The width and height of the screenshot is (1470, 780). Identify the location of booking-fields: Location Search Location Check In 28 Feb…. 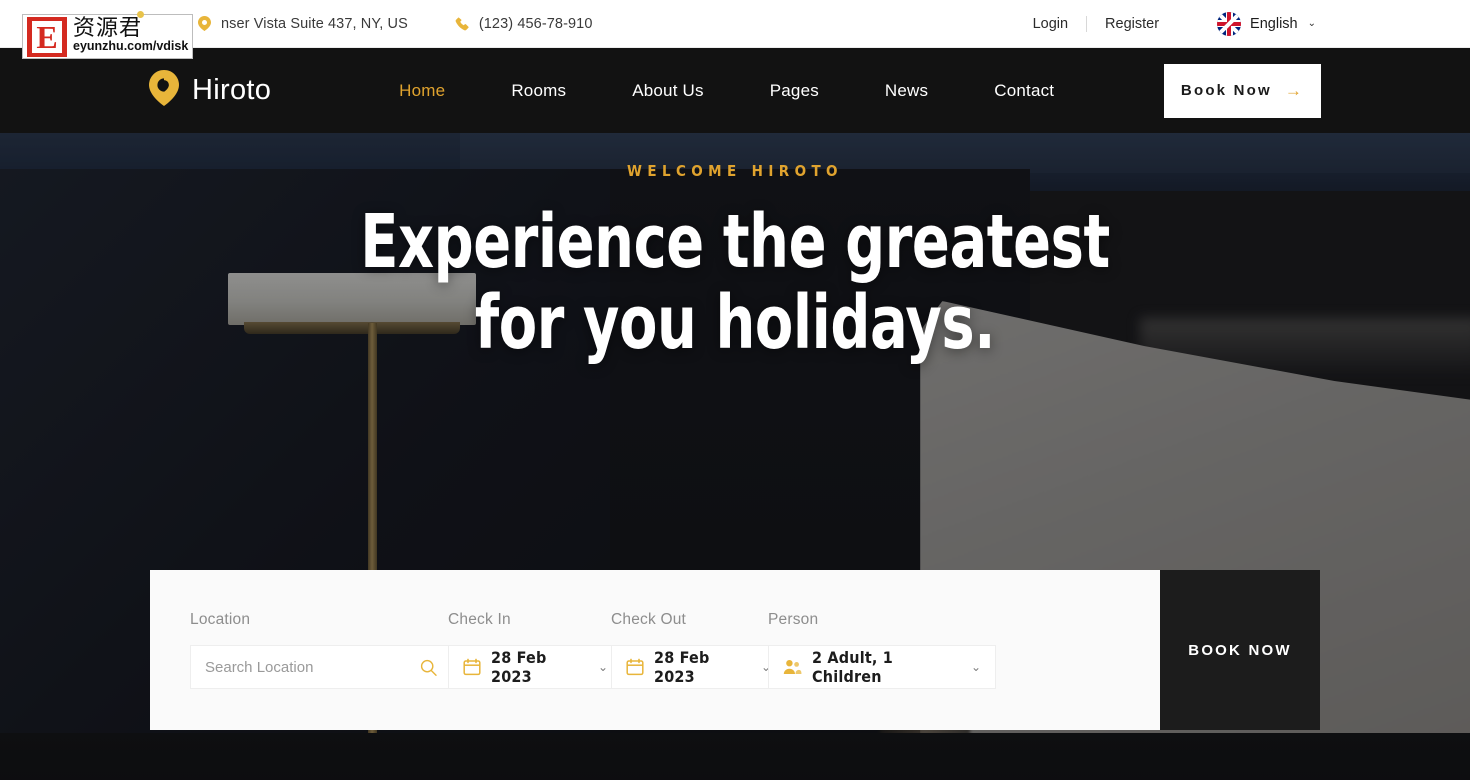
(655, 650).